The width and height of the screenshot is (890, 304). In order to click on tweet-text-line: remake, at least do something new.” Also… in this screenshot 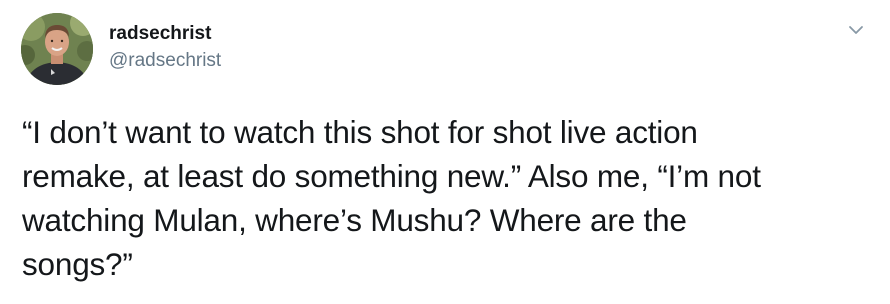, I will do `click(391, 176)`.